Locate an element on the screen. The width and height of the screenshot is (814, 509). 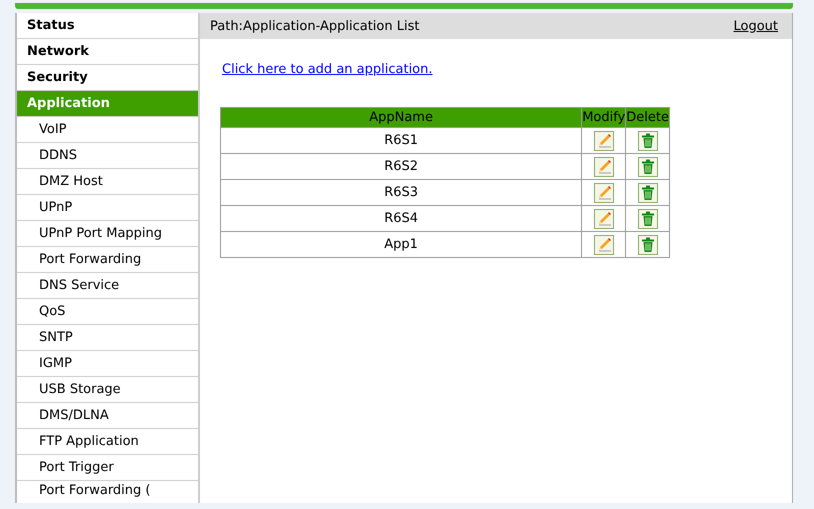
table-cell: R6S2 is located at coordinates (401, 167).